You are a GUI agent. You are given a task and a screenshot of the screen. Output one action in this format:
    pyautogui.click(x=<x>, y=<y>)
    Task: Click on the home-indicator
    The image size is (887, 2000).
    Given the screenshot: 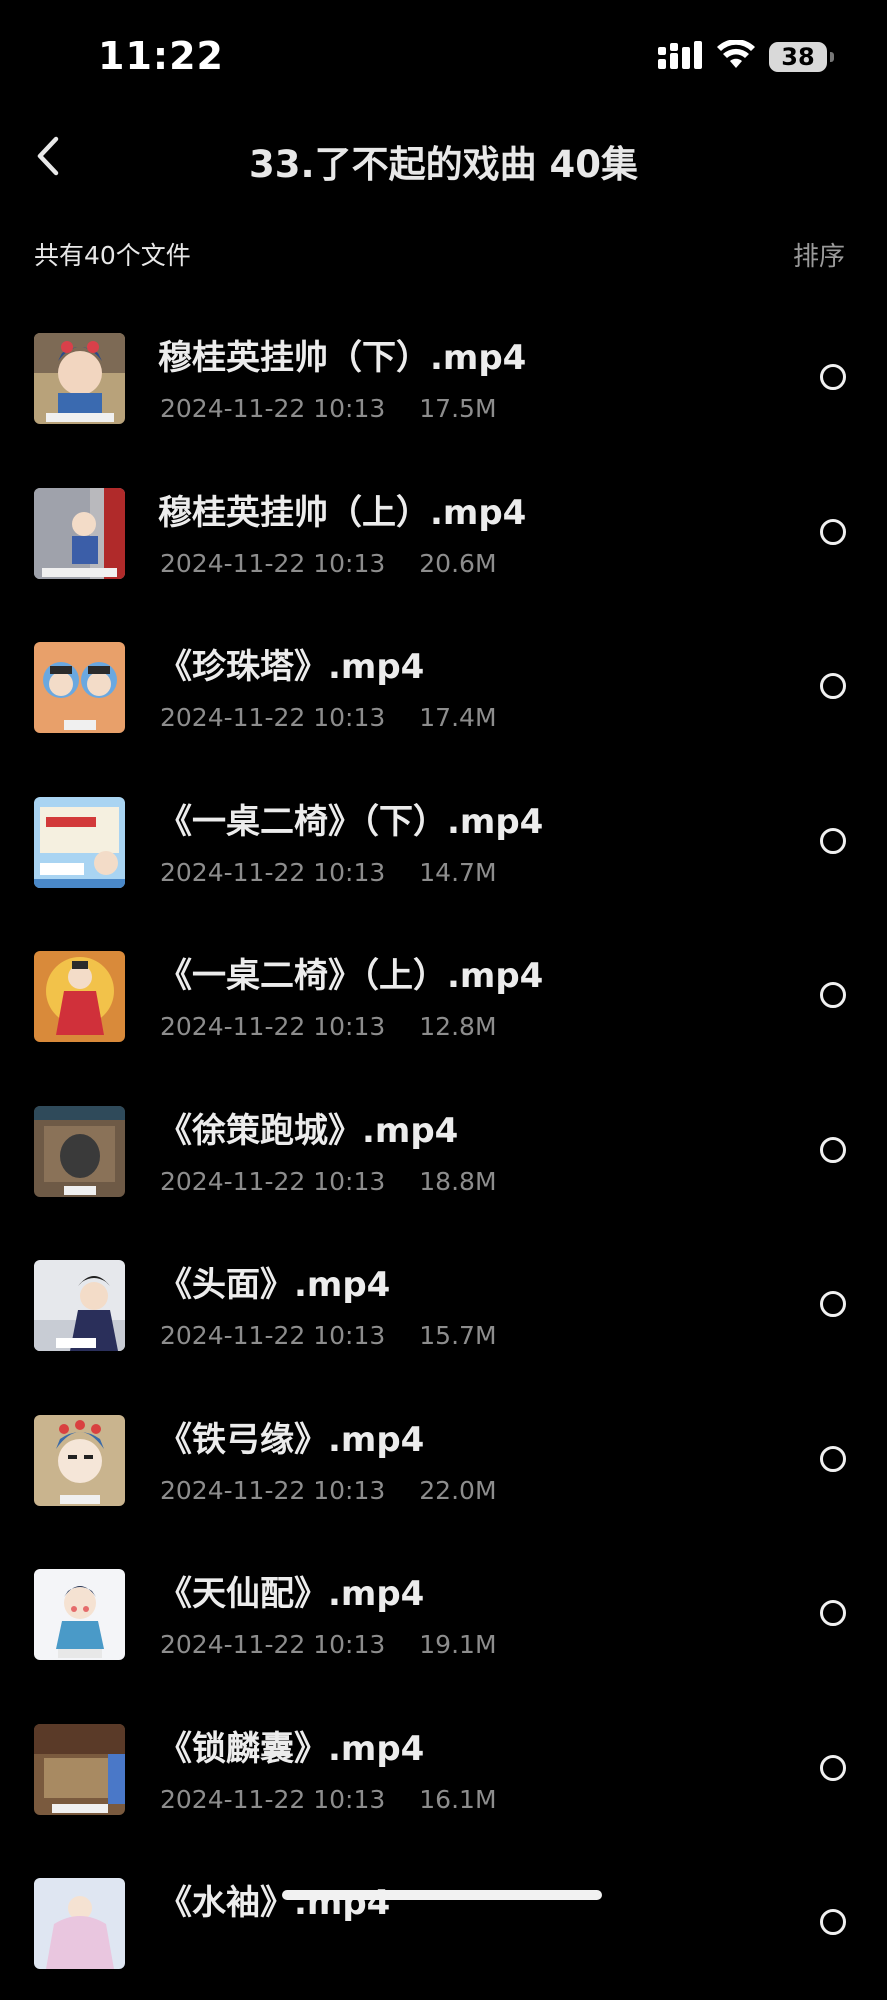 What is the action you would take?
    pyautogui.click(x=442, y=1895)
    